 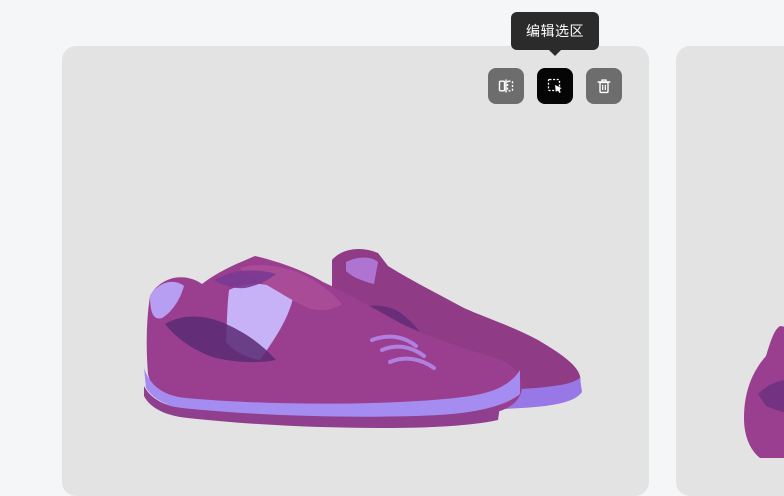 I want to click on delete-button, so click(x=604, y=86).